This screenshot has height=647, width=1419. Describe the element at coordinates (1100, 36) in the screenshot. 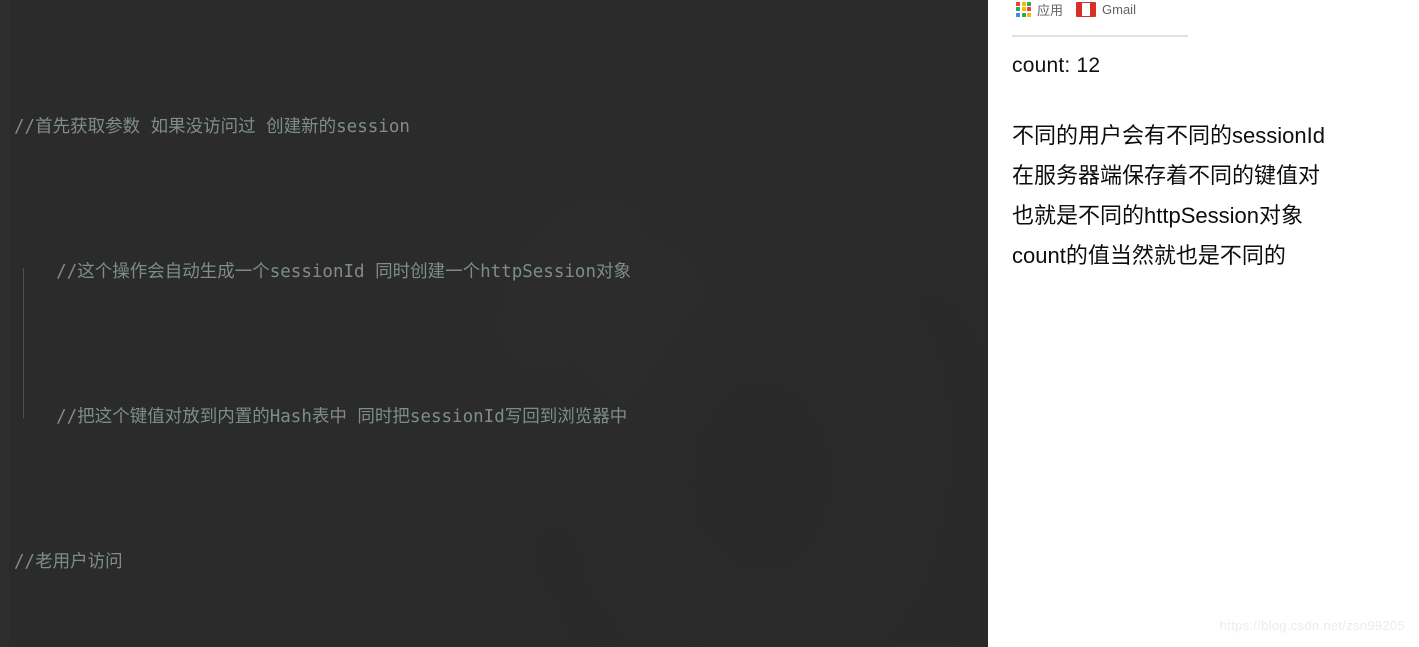

I see `bookmarks-divider` at that location.